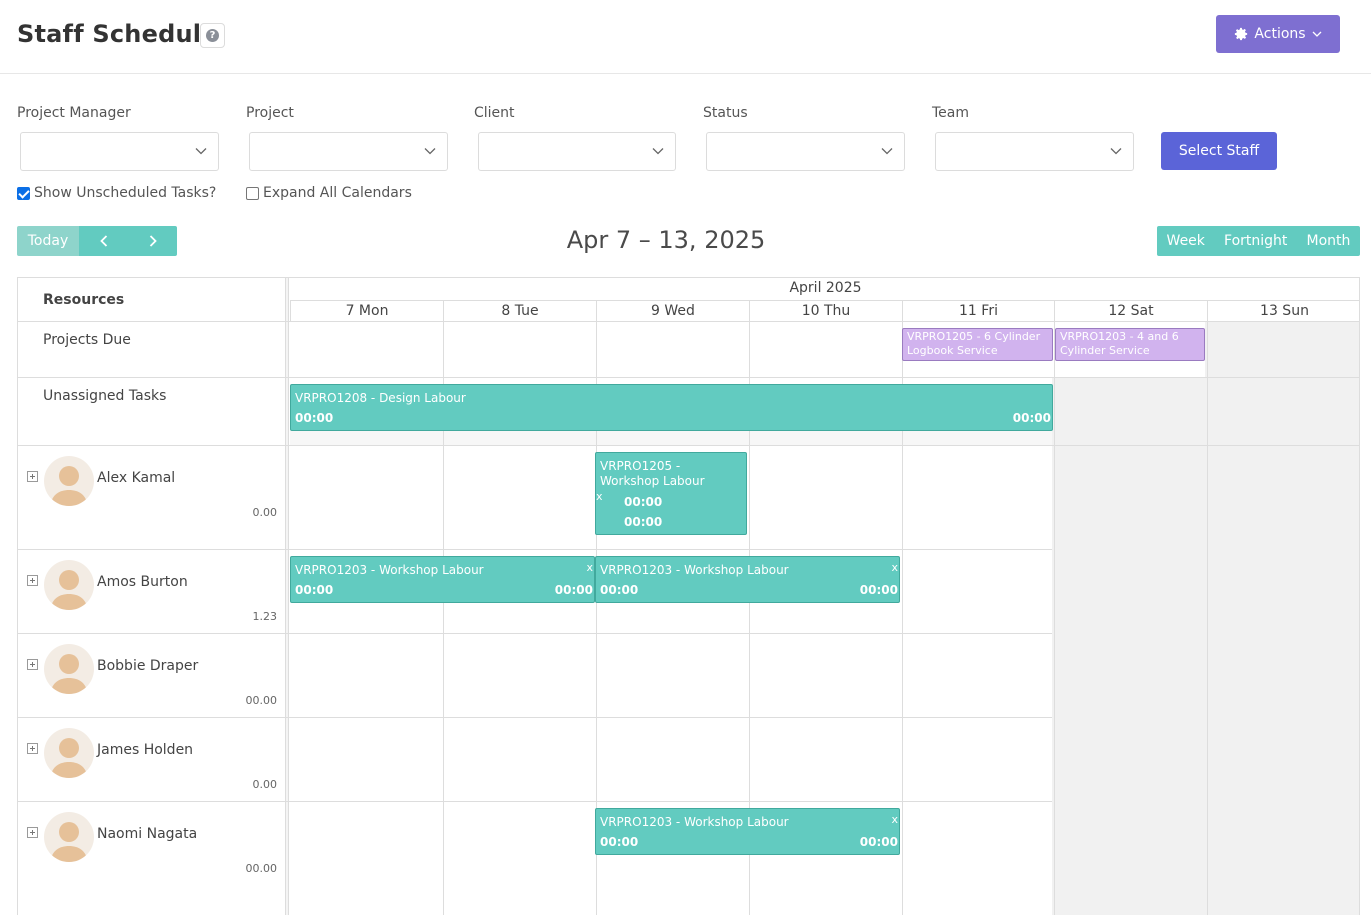  Describe the element at coordinates (1329, 241) in the screenshot. I see `view-month-button: Month` at that location.